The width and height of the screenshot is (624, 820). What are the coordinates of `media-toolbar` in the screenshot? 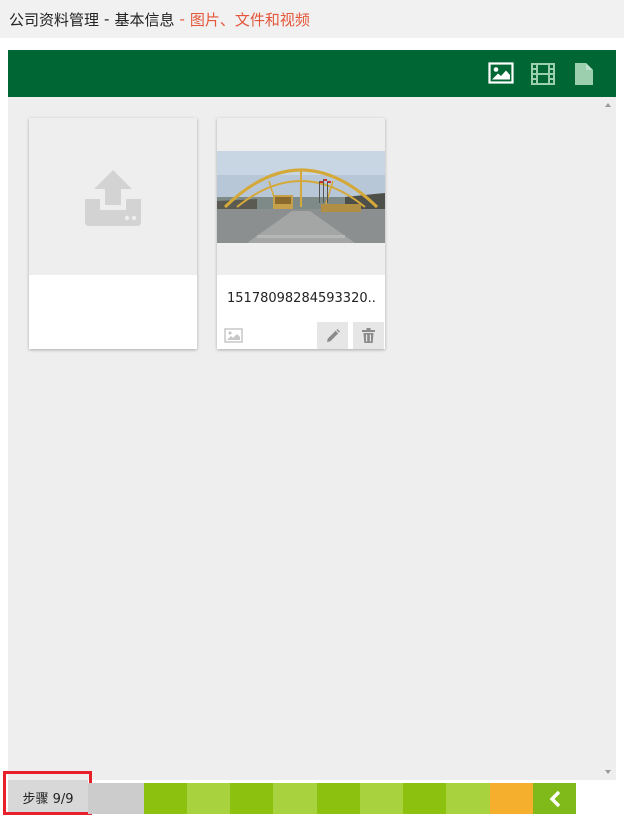 It's located at (312, 73).